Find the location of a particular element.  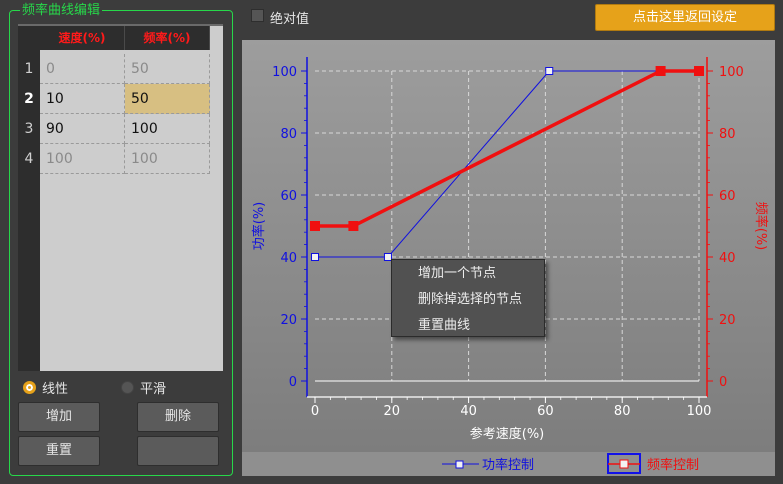

bottom-axis-tick-label: 0 is located at coordinates (315, 411).